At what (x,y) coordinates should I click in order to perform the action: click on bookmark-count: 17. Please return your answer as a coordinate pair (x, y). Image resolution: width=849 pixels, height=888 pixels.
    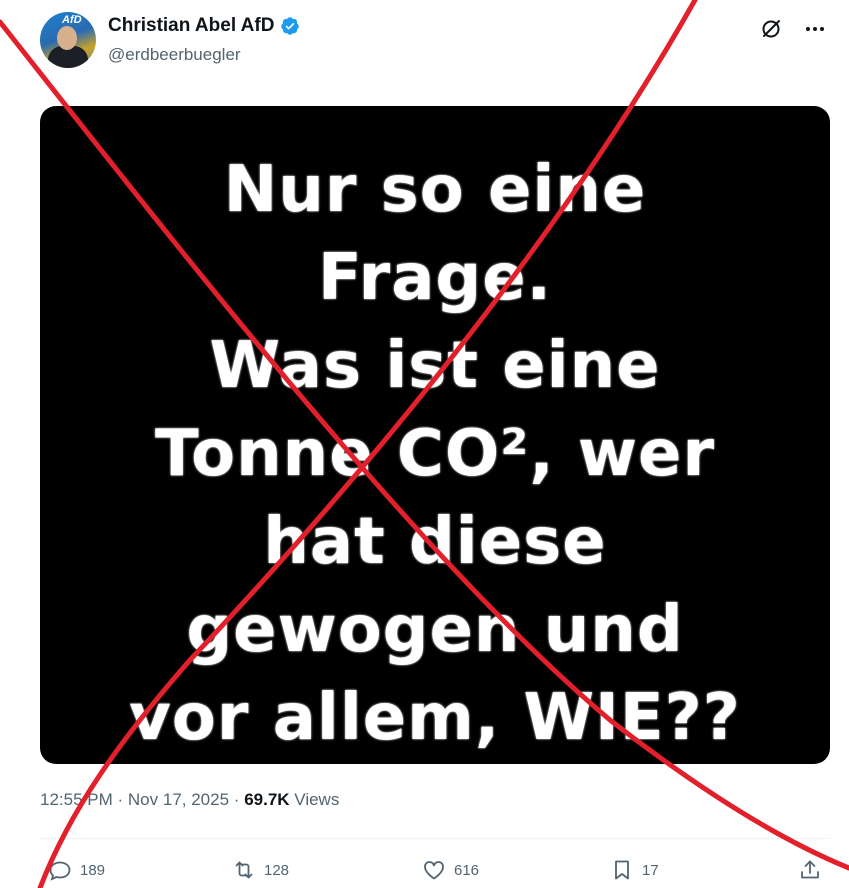
    Looking at the image, I should click on (650, 870).